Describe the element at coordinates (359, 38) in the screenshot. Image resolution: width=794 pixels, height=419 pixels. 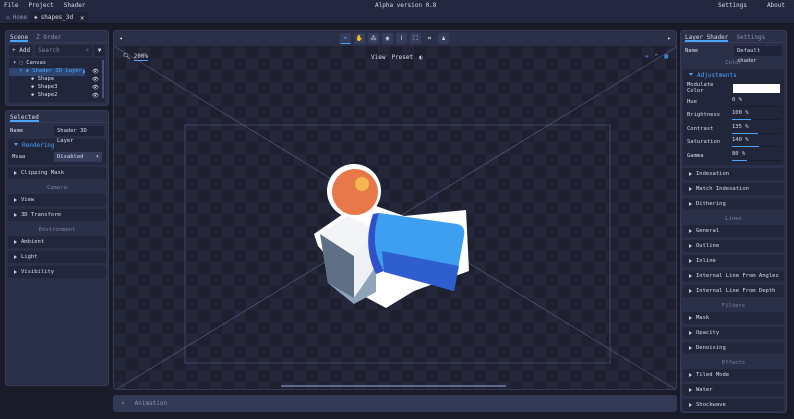
I see `pan-tool-icon: ✋` at that location.